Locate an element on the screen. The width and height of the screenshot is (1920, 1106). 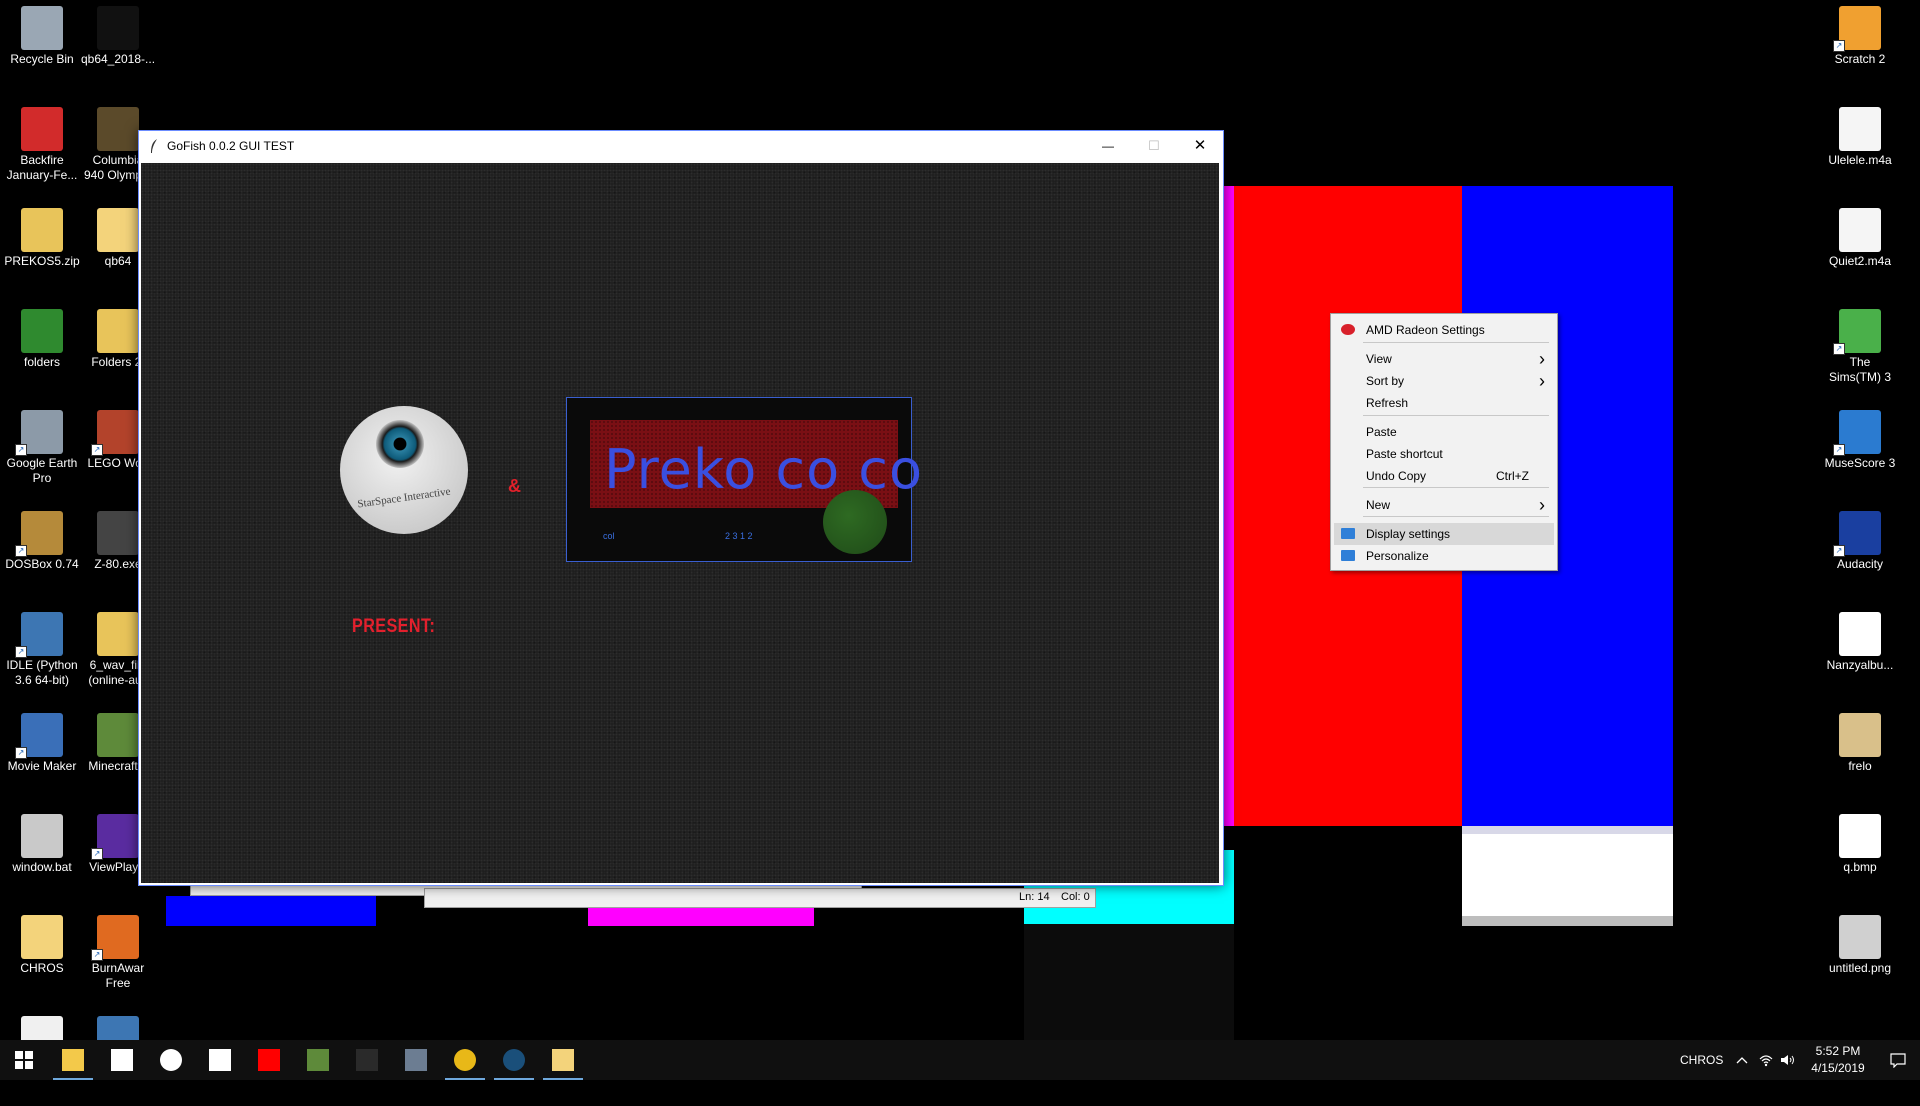
desktop-icon: window.bat is located at coordinates (42, 856).